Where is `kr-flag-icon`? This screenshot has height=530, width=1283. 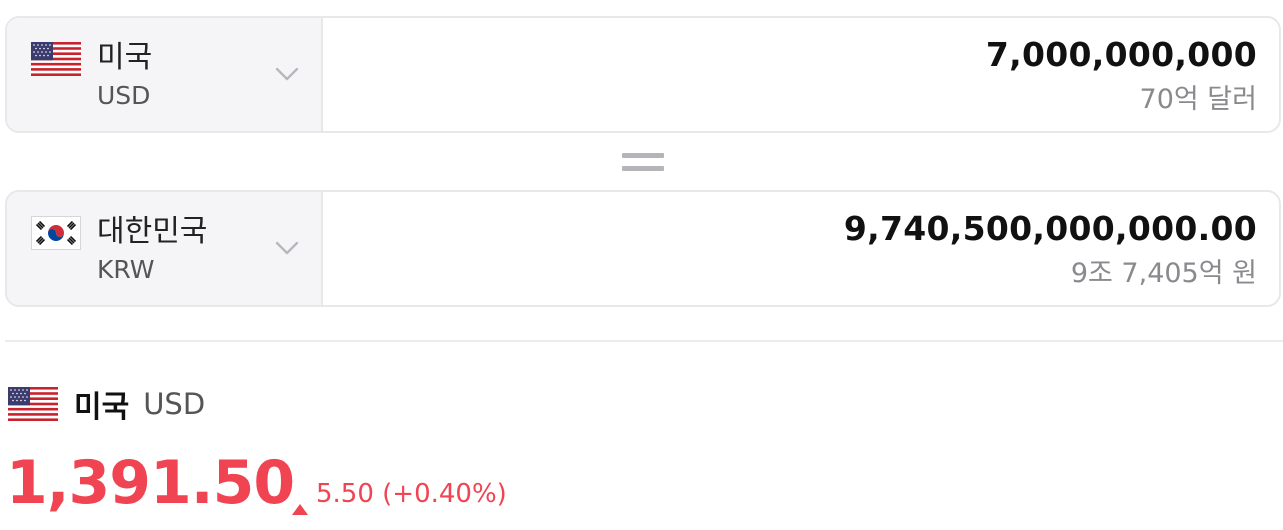
kr-flag-icon is located at coordinates (56, 233).